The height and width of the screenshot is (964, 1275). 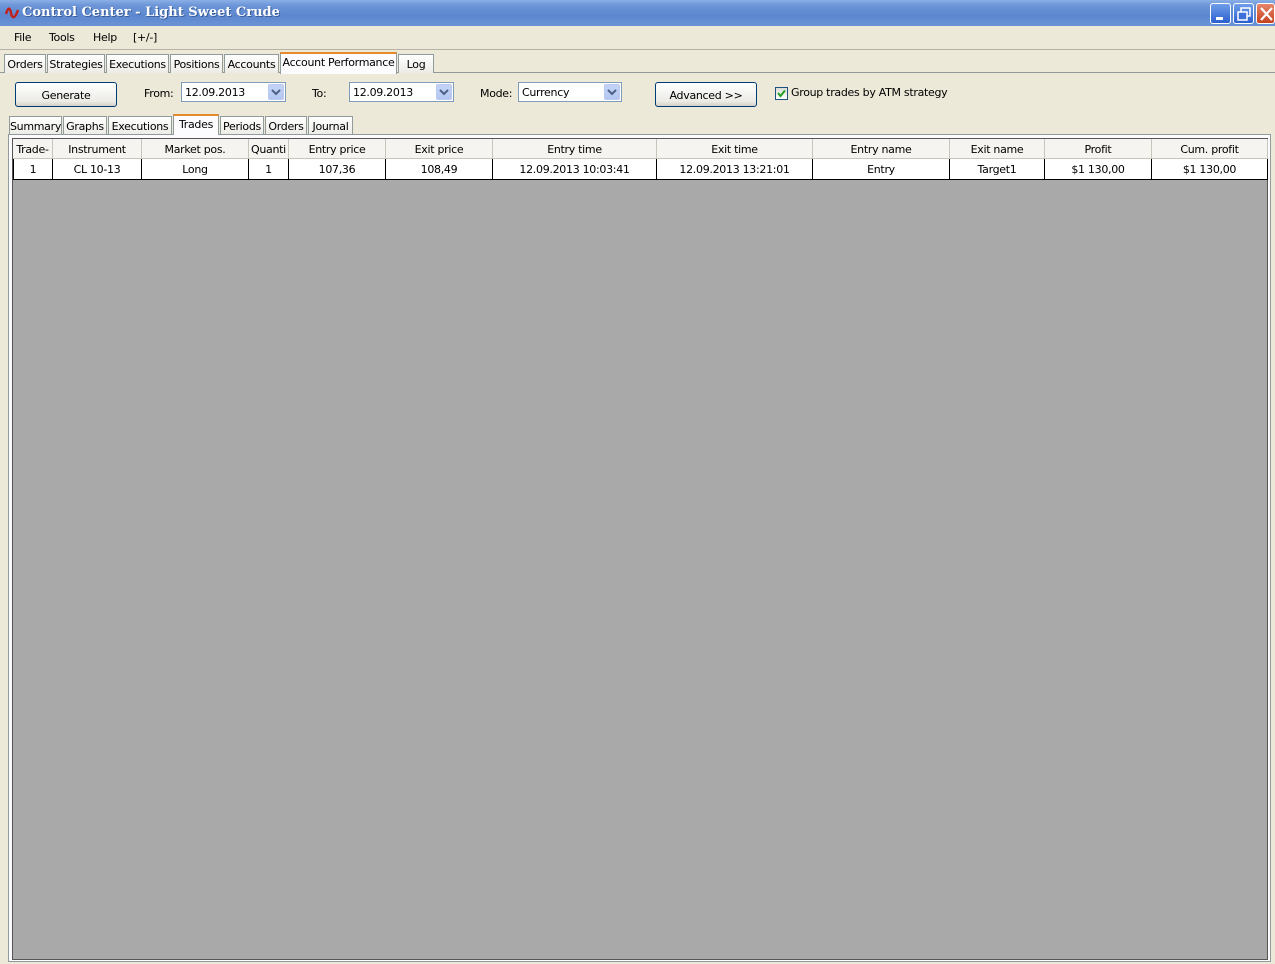 I want to click on market-pos-cell: Long, so click(x=195, y=169).